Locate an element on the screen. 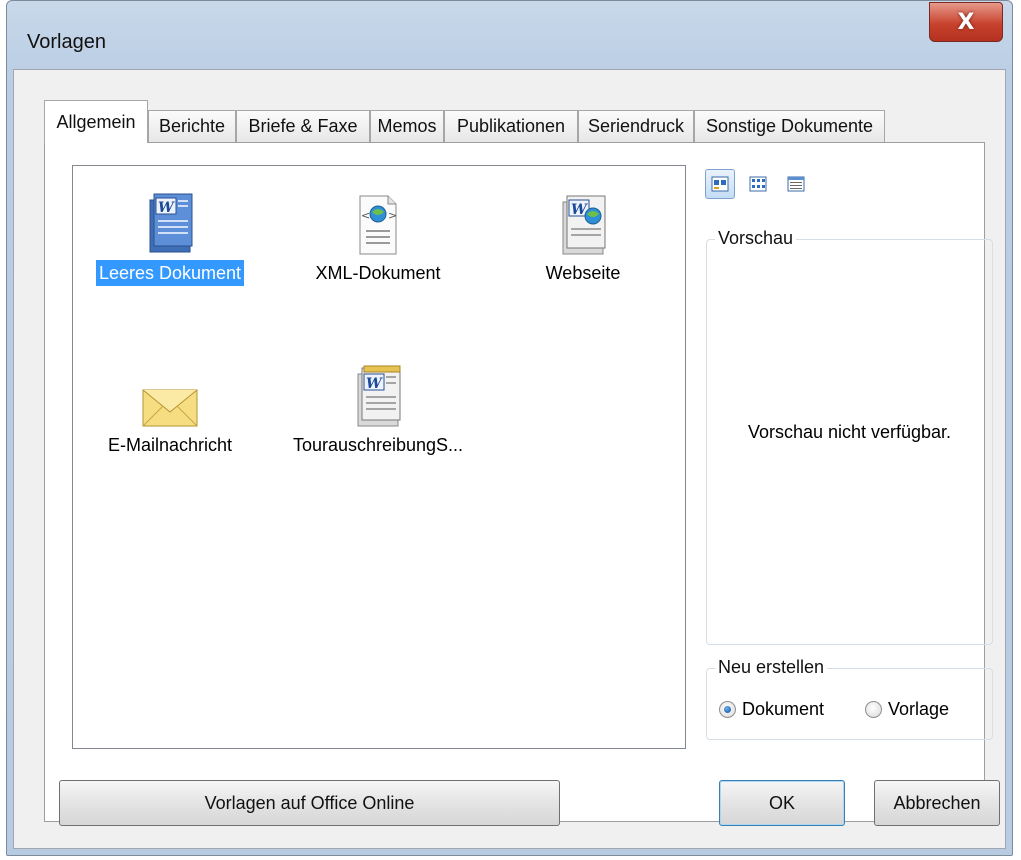 Image resolution: width=1021 pixels, height=860 pixels. title-bar: Vorlagen X is located at coordinates (509, 35).